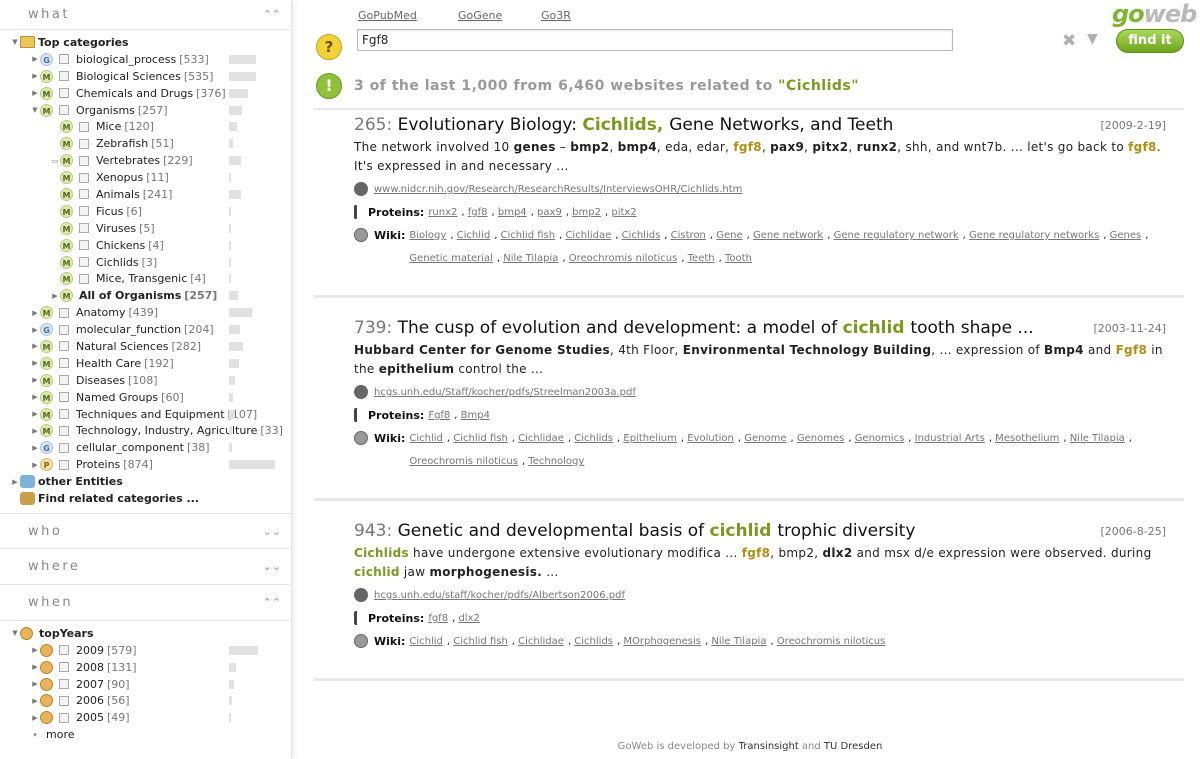  What do you see at coordinates (130, 447) in the screenshot?
I see `tree-label: cellular_component` at bounding box center [130, 447].